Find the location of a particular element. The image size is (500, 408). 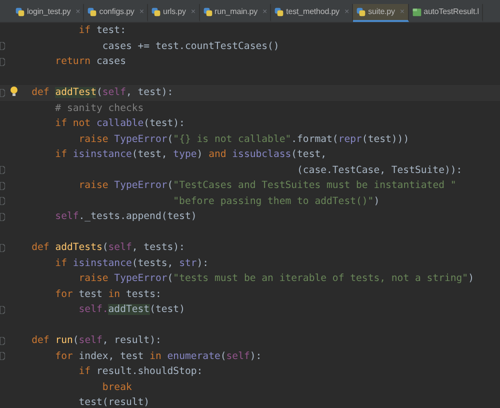

code-line: for index, test in enumerate(self): is located at coordinates (158, 357).